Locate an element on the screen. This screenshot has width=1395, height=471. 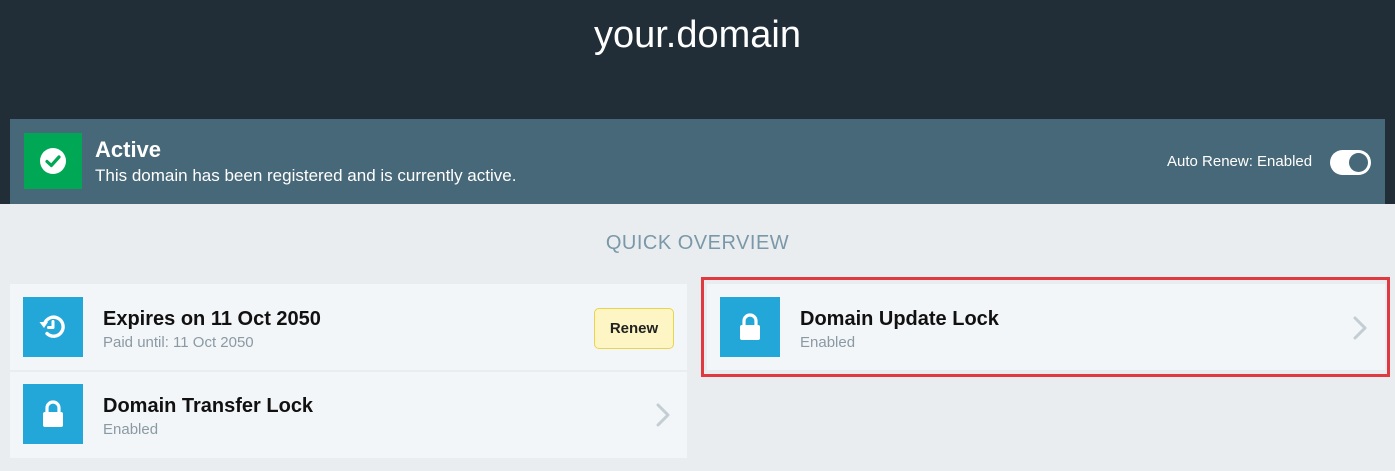
transfer-lock-card: Domain Transfer Lock Enabled is located at coordinates (348, 415).